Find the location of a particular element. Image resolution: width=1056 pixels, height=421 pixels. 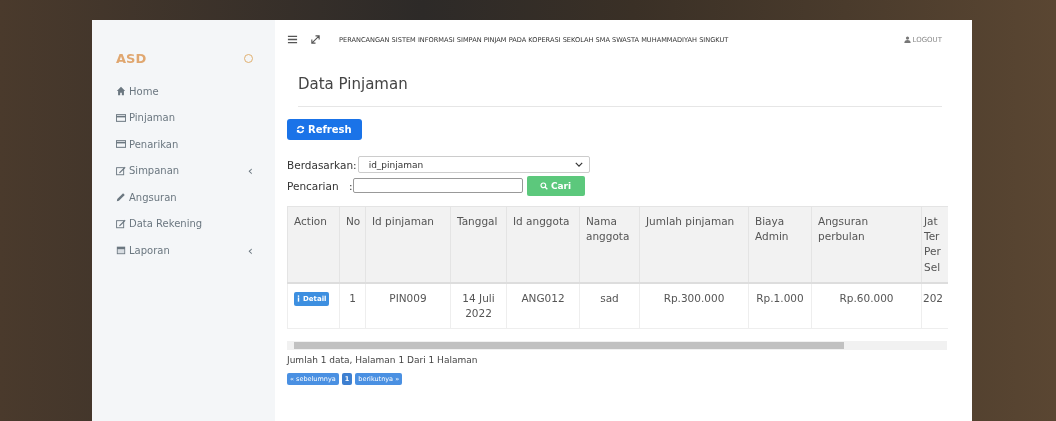

column-header: Angsuran perbulan is located at coordinates (866, 244).